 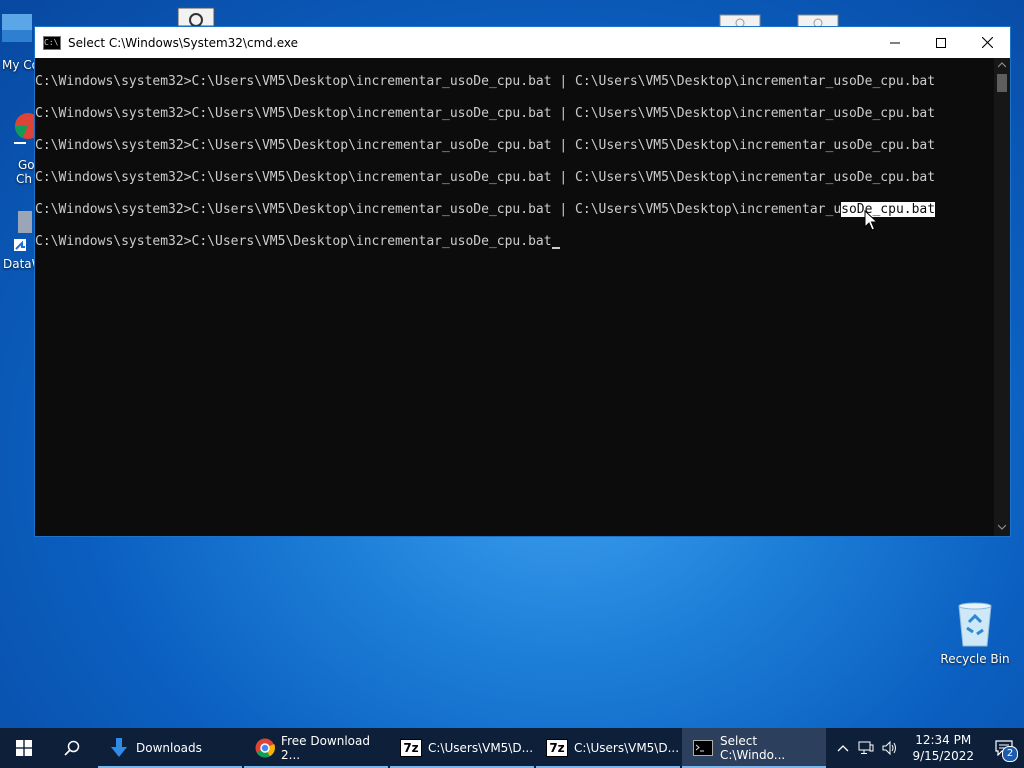 I want to click on recycle-bin-icon, so click(x=975, y=624).